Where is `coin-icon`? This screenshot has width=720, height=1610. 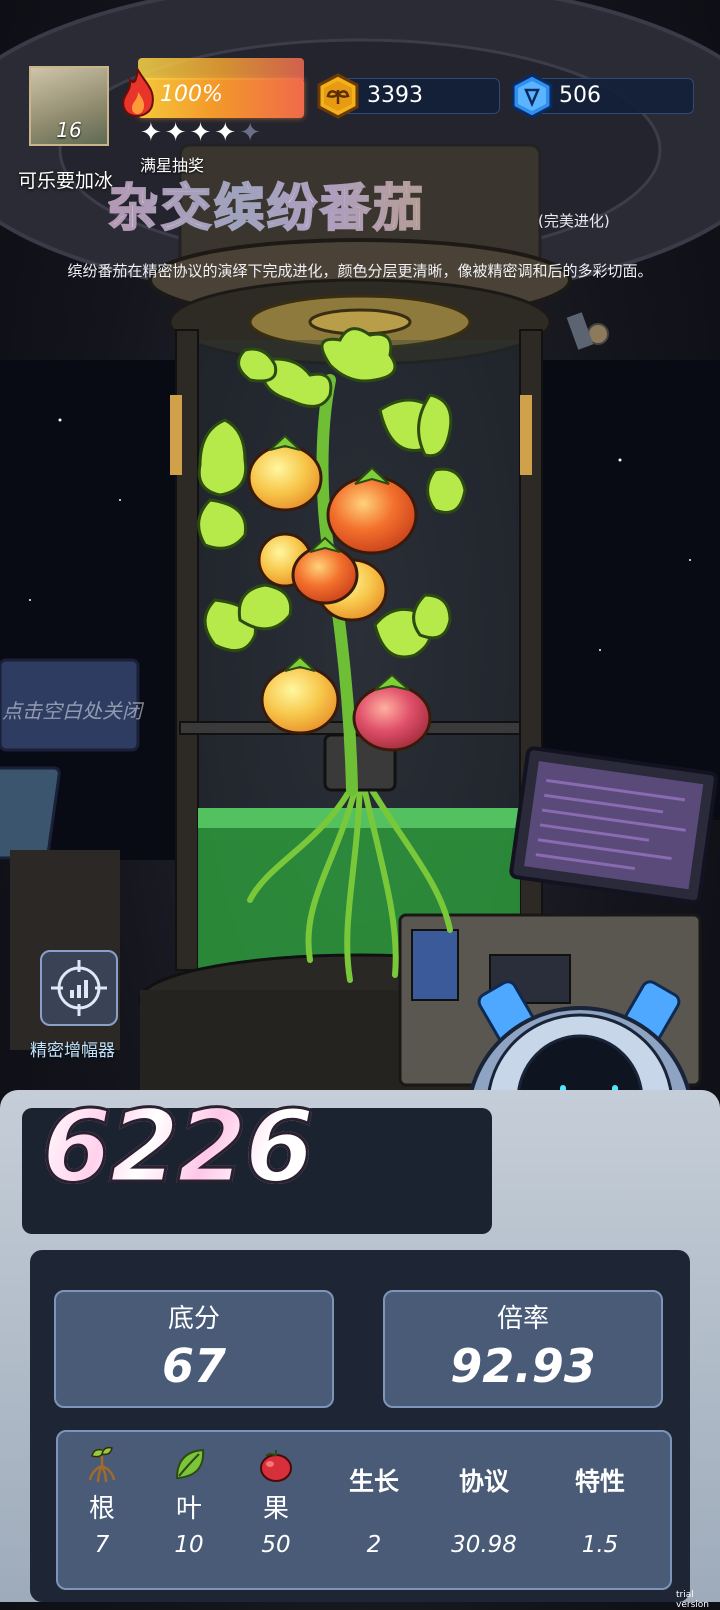 coin-icon is located at coordinates (338, 96).